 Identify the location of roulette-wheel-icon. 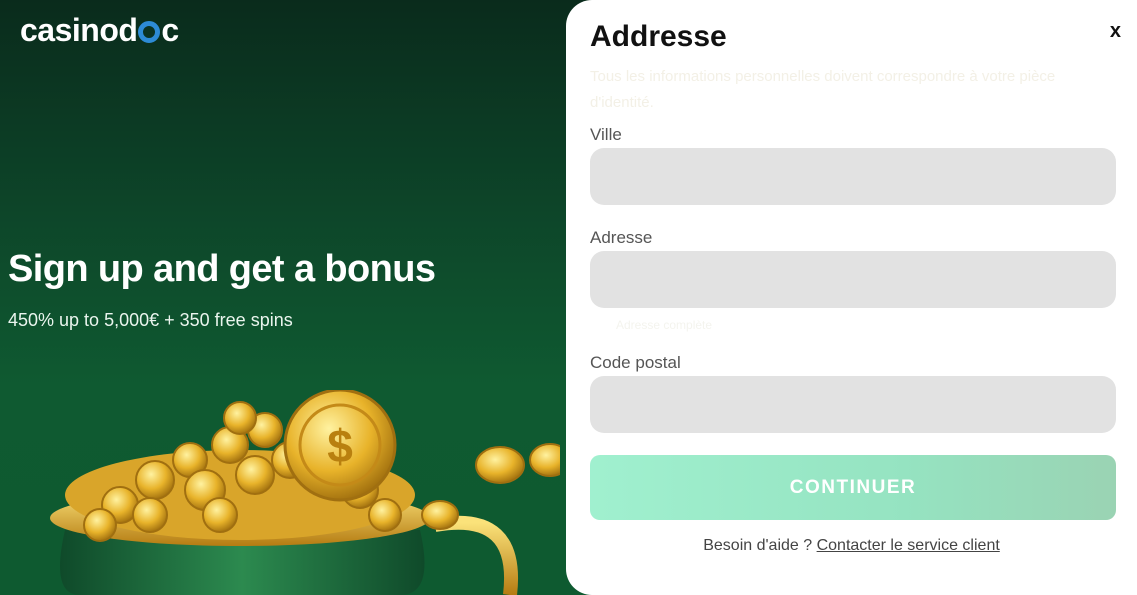
(149, 31).